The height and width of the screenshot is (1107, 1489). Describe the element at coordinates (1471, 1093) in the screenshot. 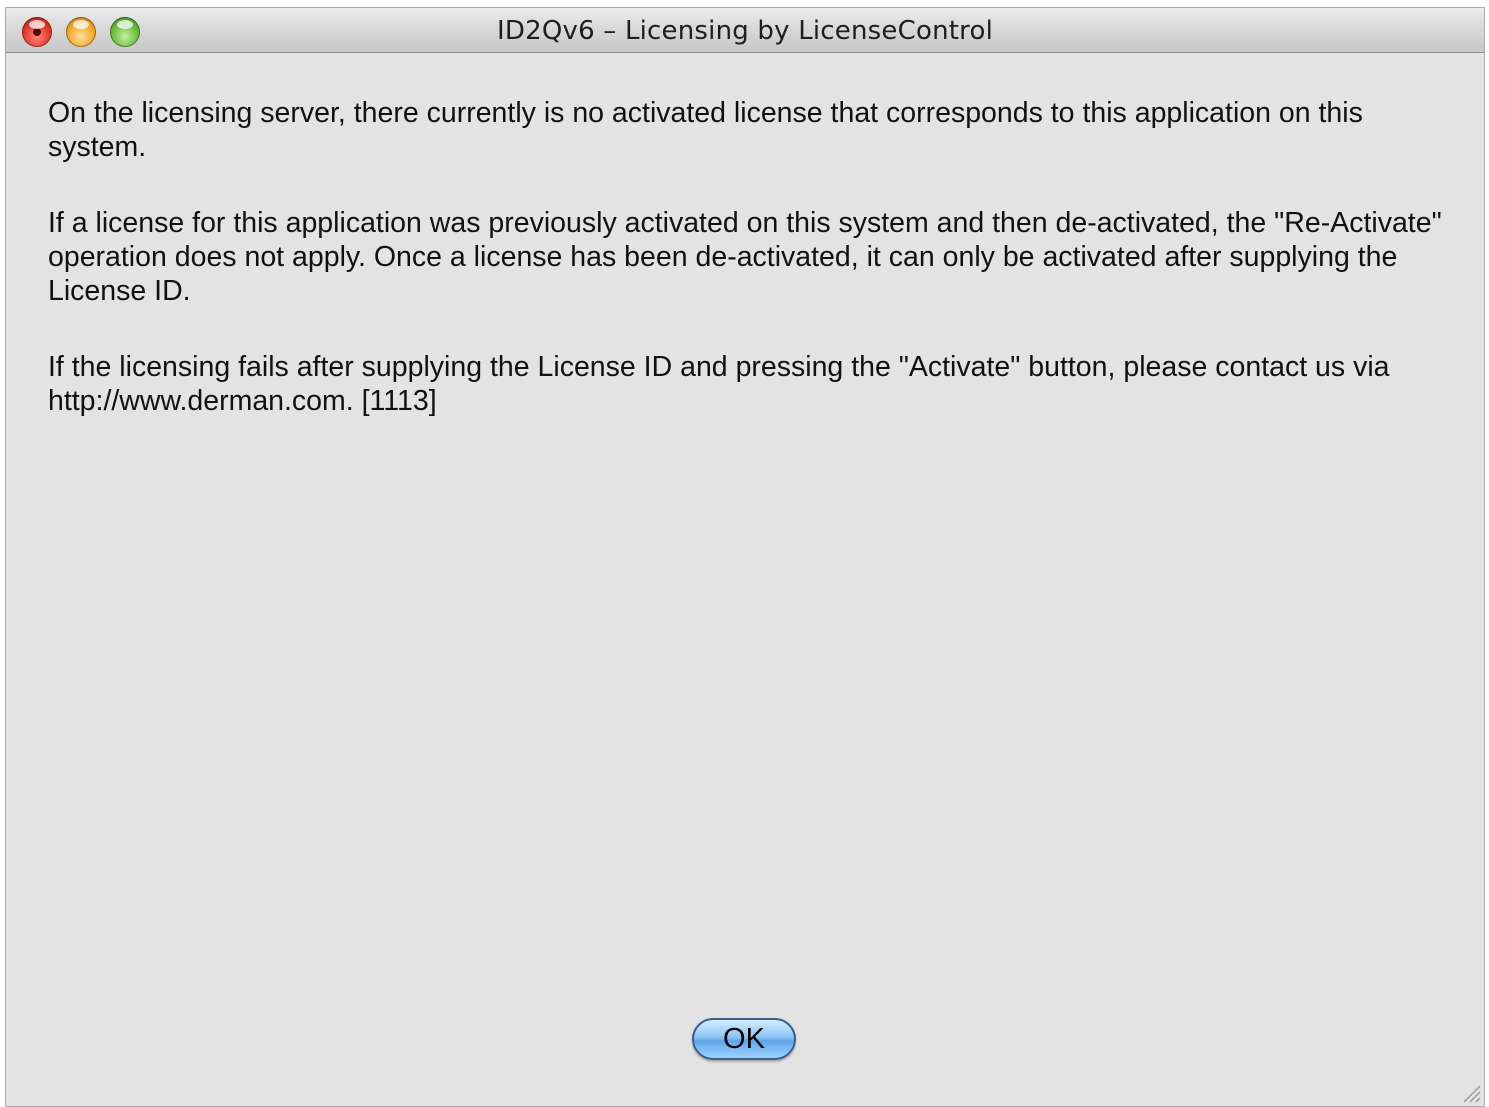

I see `resize-grip-icon` at that location.